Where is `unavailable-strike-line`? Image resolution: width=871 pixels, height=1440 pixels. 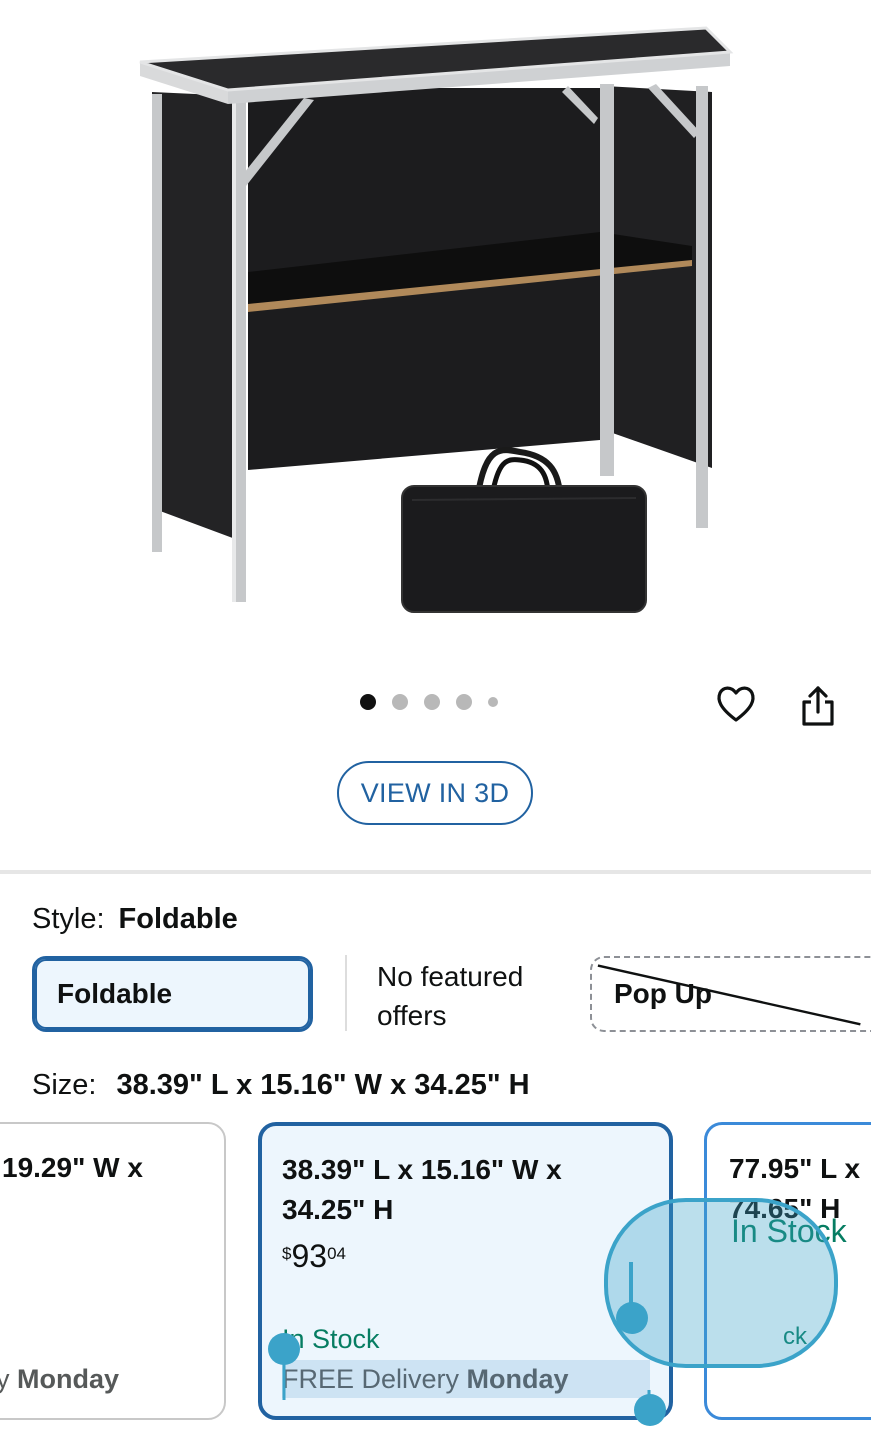 unavailable-strike-line is located at coordinates (729, 995).